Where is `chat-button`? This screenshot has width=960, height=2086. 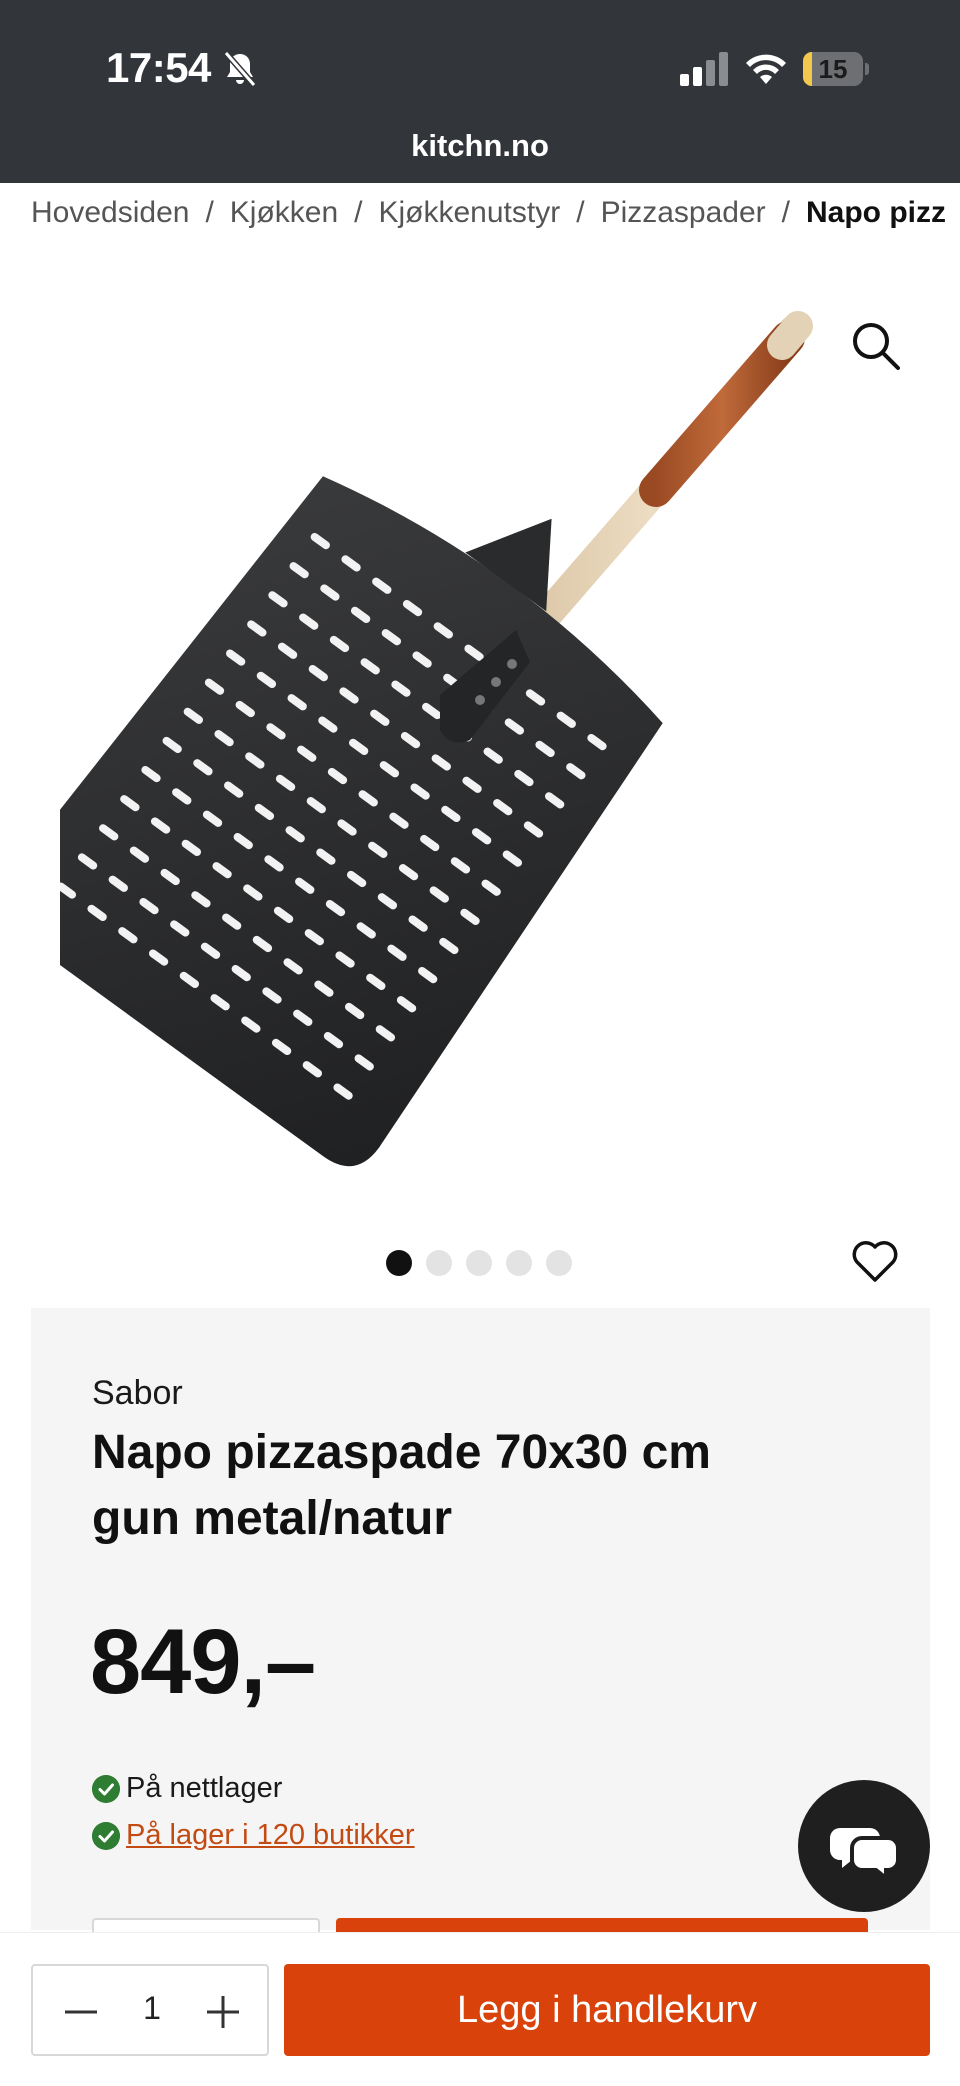
chat-button is located at coordinates (864, 1846).